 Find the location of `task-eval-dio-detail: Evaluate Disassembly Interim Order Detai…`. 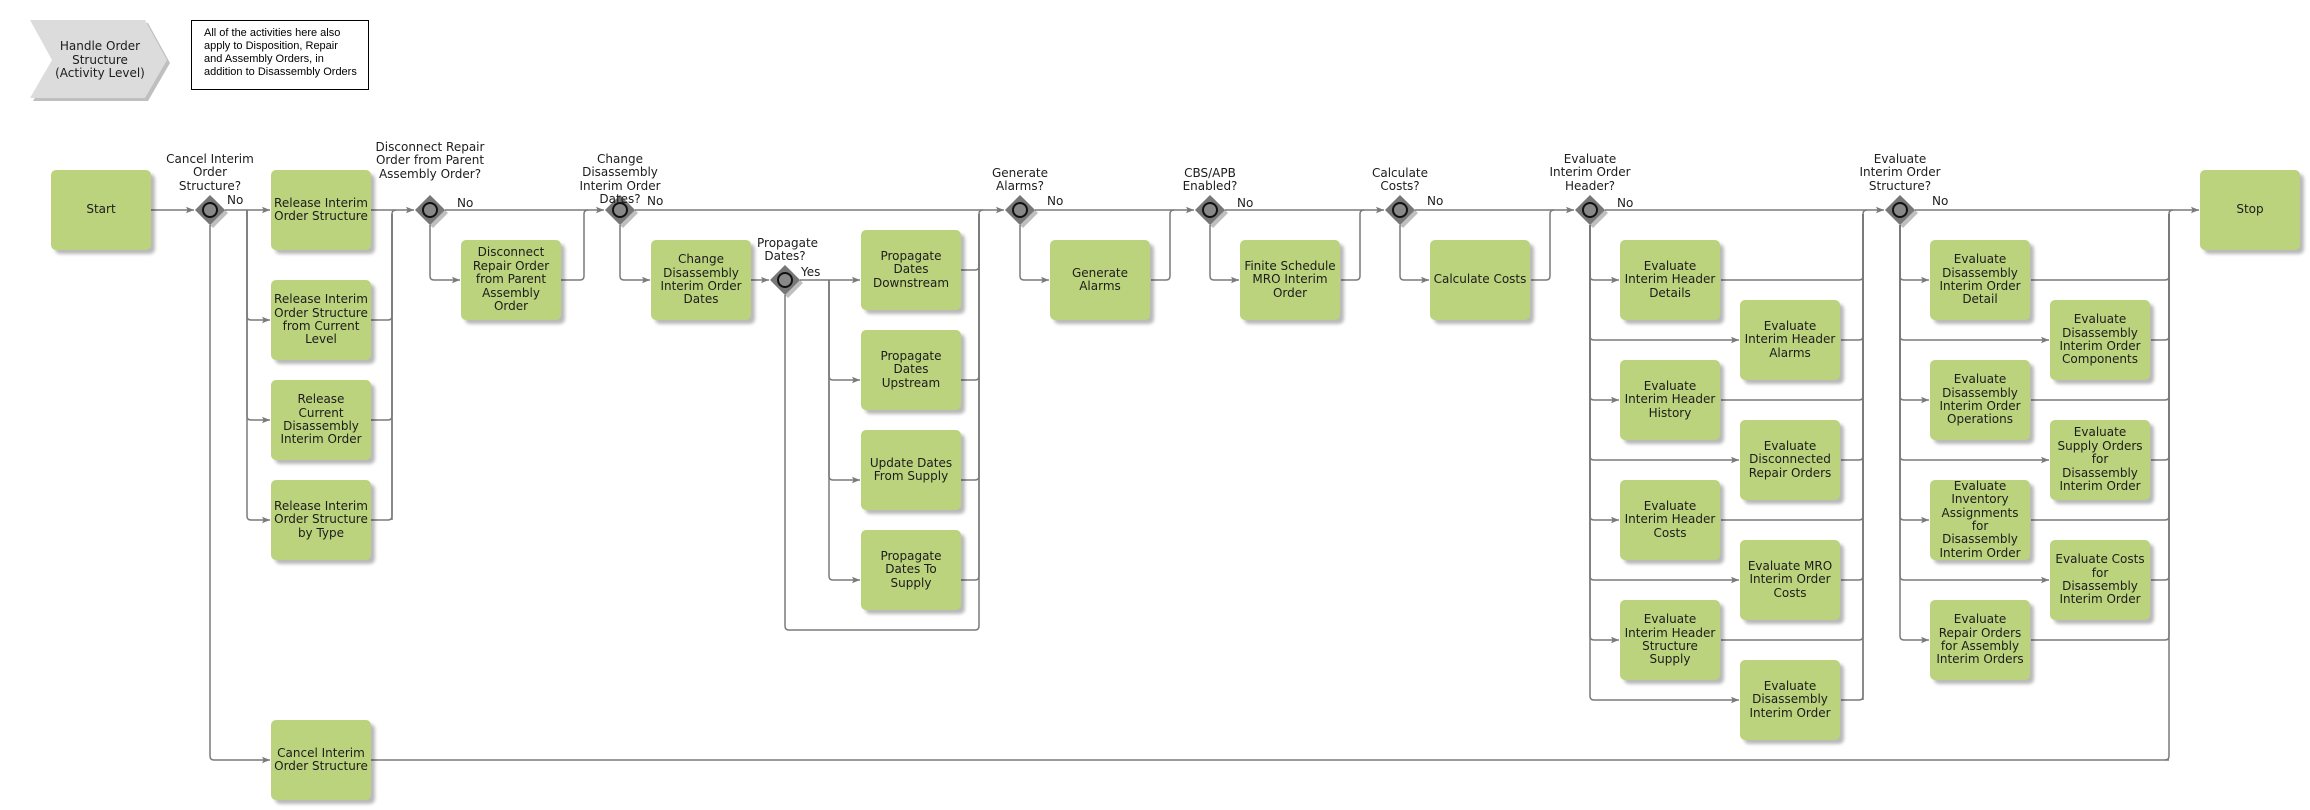

task-eval-dio-detail: Evaluate Disassembly Interim Order Detai… is located at coordinates (1980, 280).